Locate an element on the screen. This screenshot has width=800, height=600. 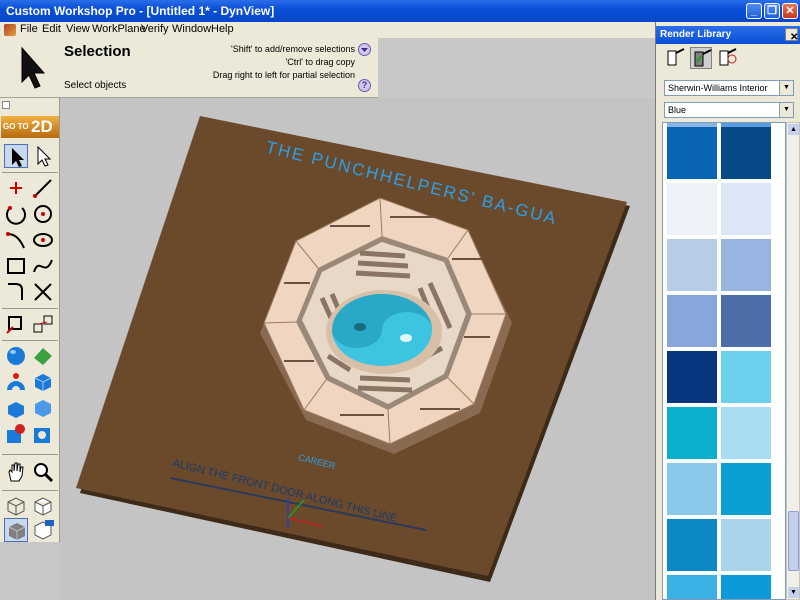
goto-label: GO TO is located at coordinates (16, 126).